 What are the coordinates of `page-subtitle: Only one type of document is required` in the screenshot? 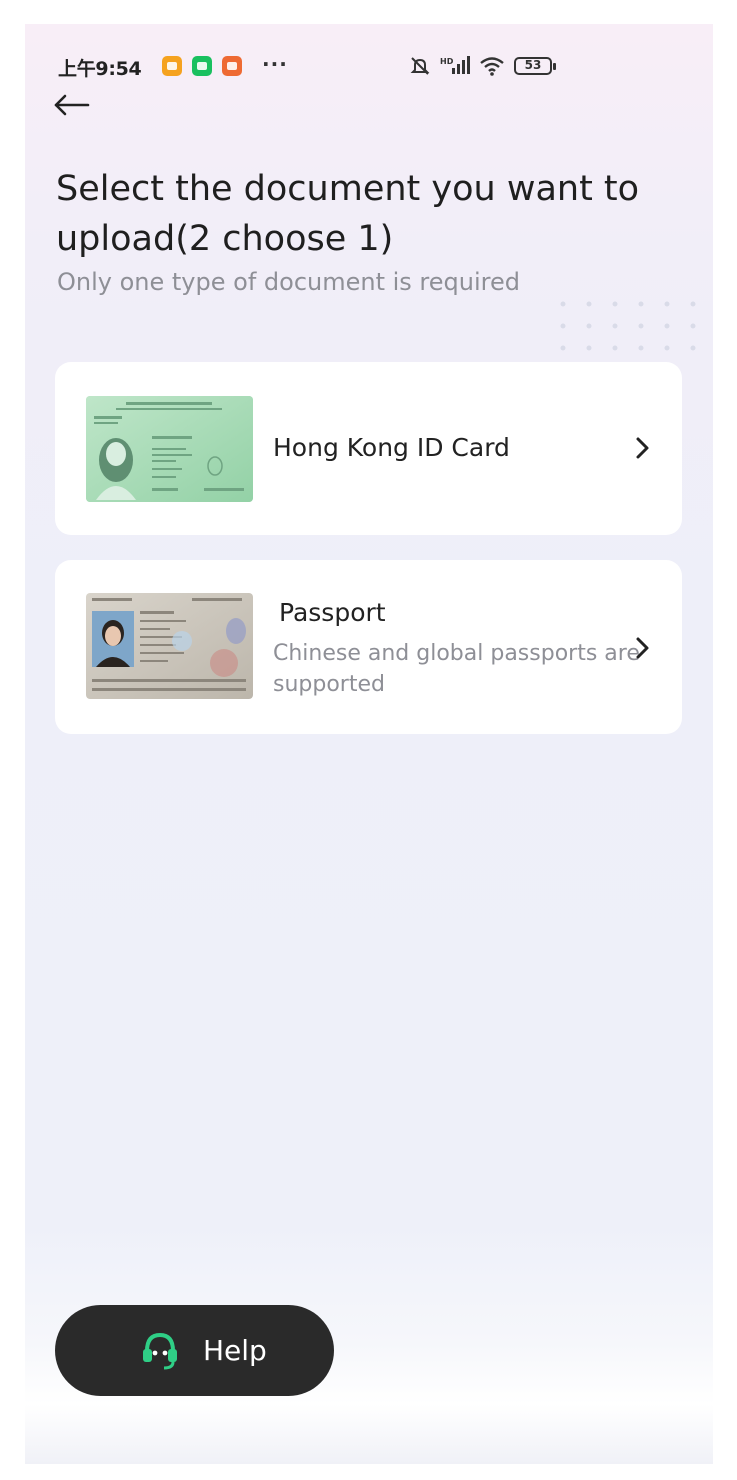 It's located at (288, 282).